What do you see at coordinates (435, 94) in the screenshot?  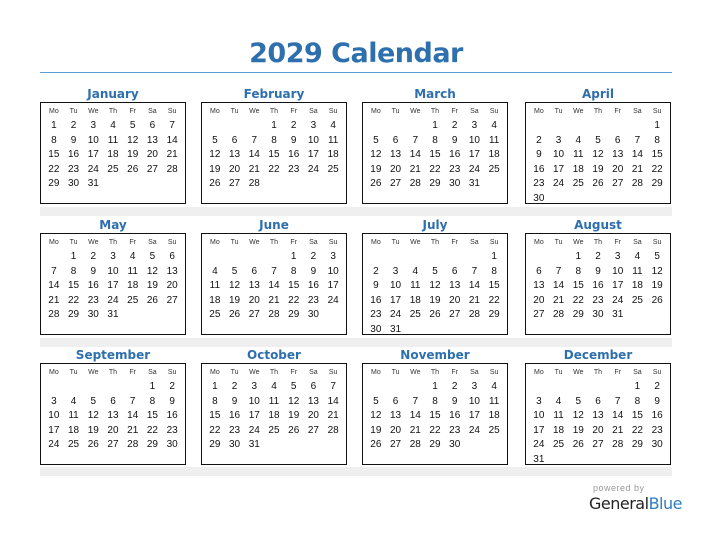 I see `month-name: March` at bounding box center [435, 94].